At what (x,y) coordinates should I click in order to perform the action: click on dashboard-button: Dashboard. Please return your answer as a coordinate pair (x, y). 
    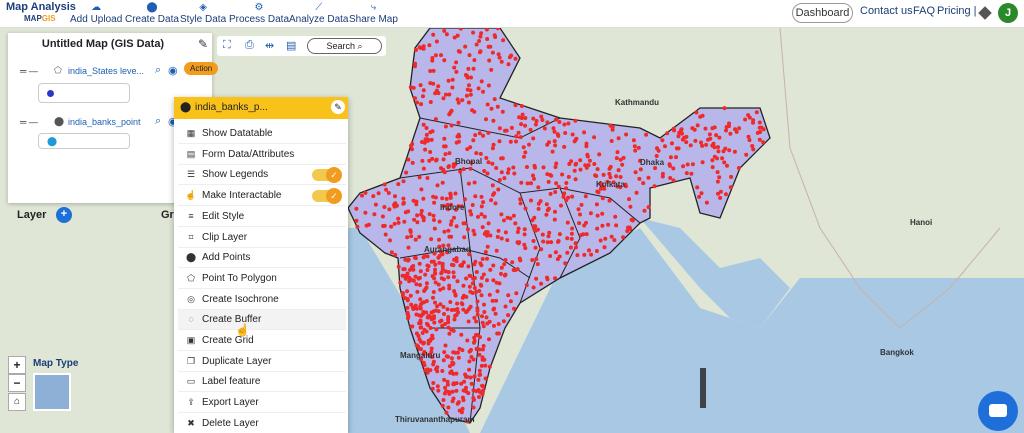
    Looking at the image, I should click on (822, 13).